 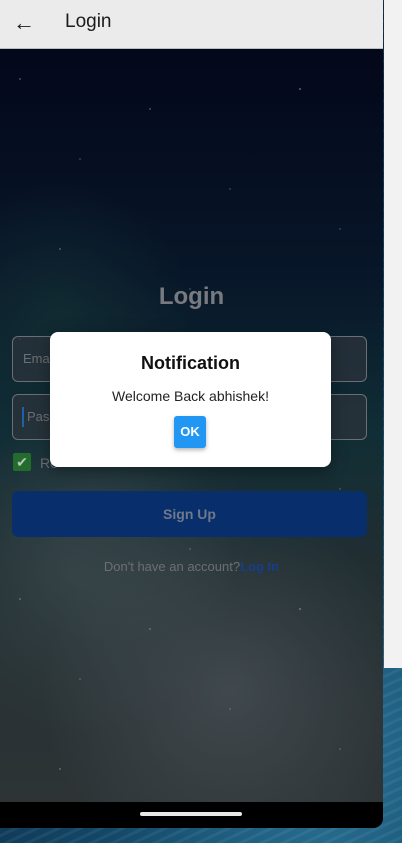 I want to click on home-gesture-handle, so click(x=191, y=814).